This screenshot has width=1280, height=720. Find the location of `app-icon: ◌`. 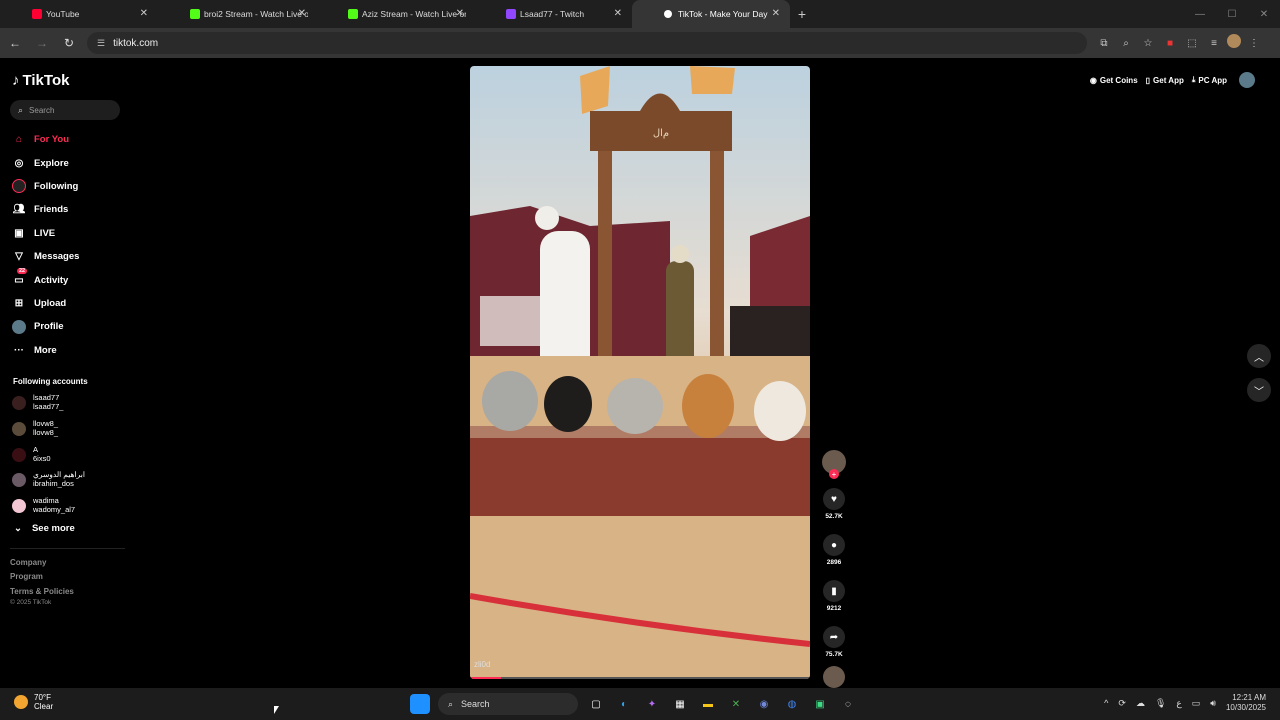

app-icon: ◌ is located at coordinates (848, 704).